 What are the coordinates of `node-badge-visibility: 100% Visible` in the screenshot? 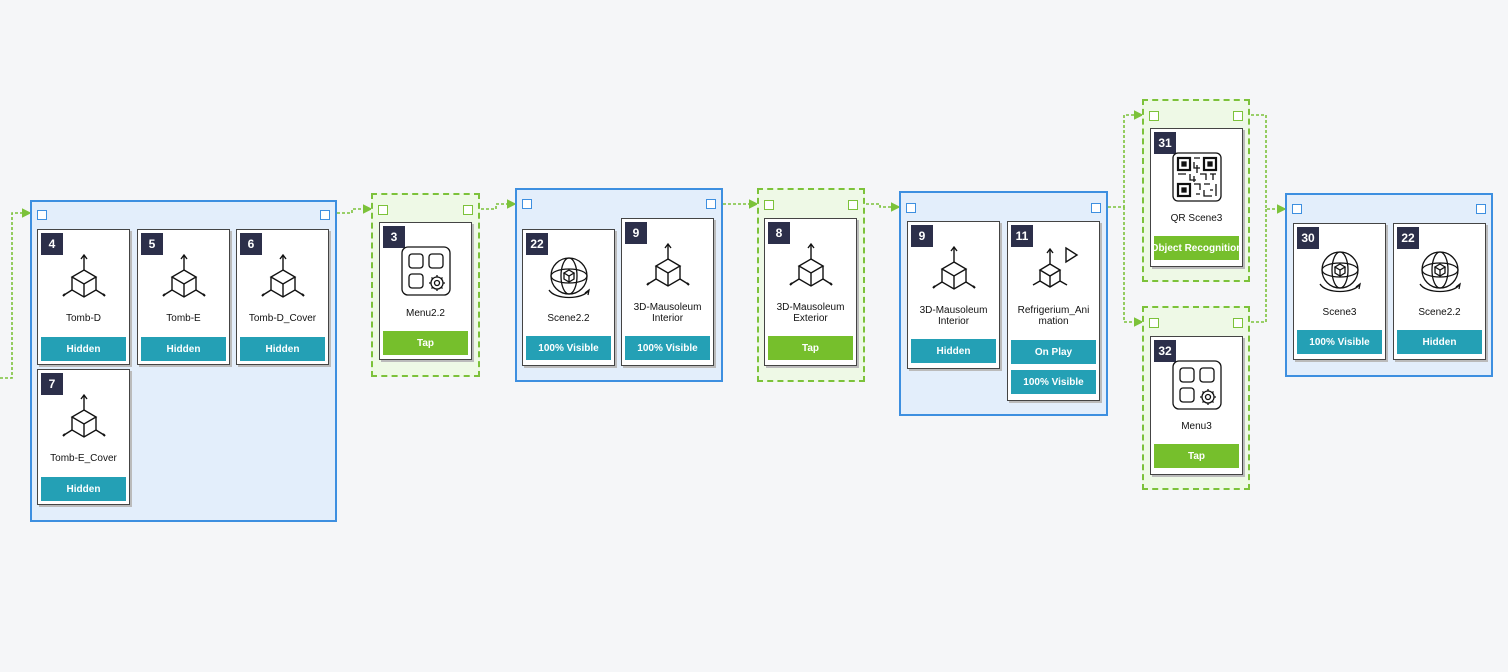 It's located at (1053, 382).